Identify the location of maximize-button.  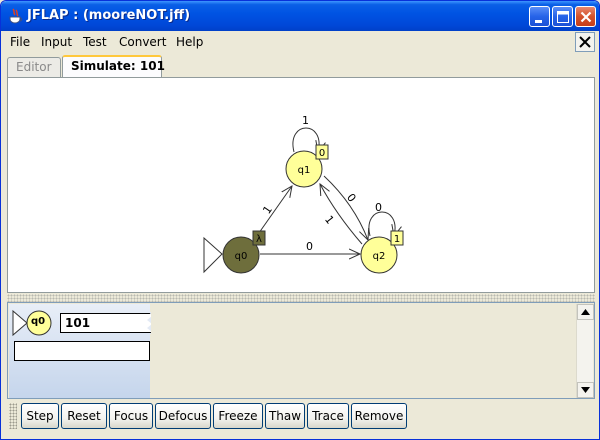
(562, 16).